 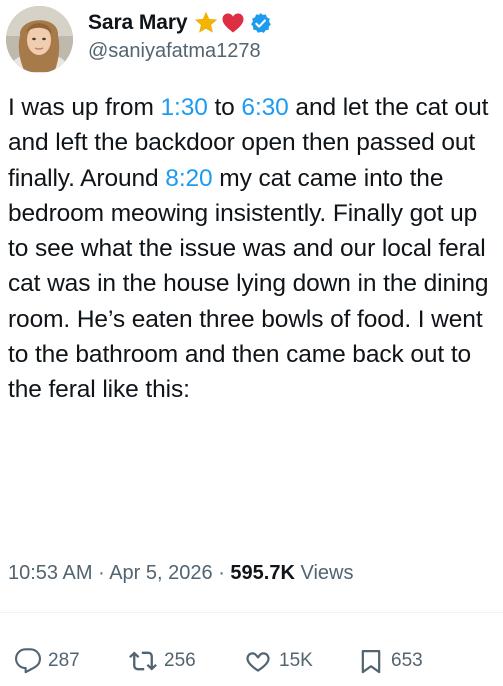 I want to click on bookmark-count: 653, so click(x=407, y=660).